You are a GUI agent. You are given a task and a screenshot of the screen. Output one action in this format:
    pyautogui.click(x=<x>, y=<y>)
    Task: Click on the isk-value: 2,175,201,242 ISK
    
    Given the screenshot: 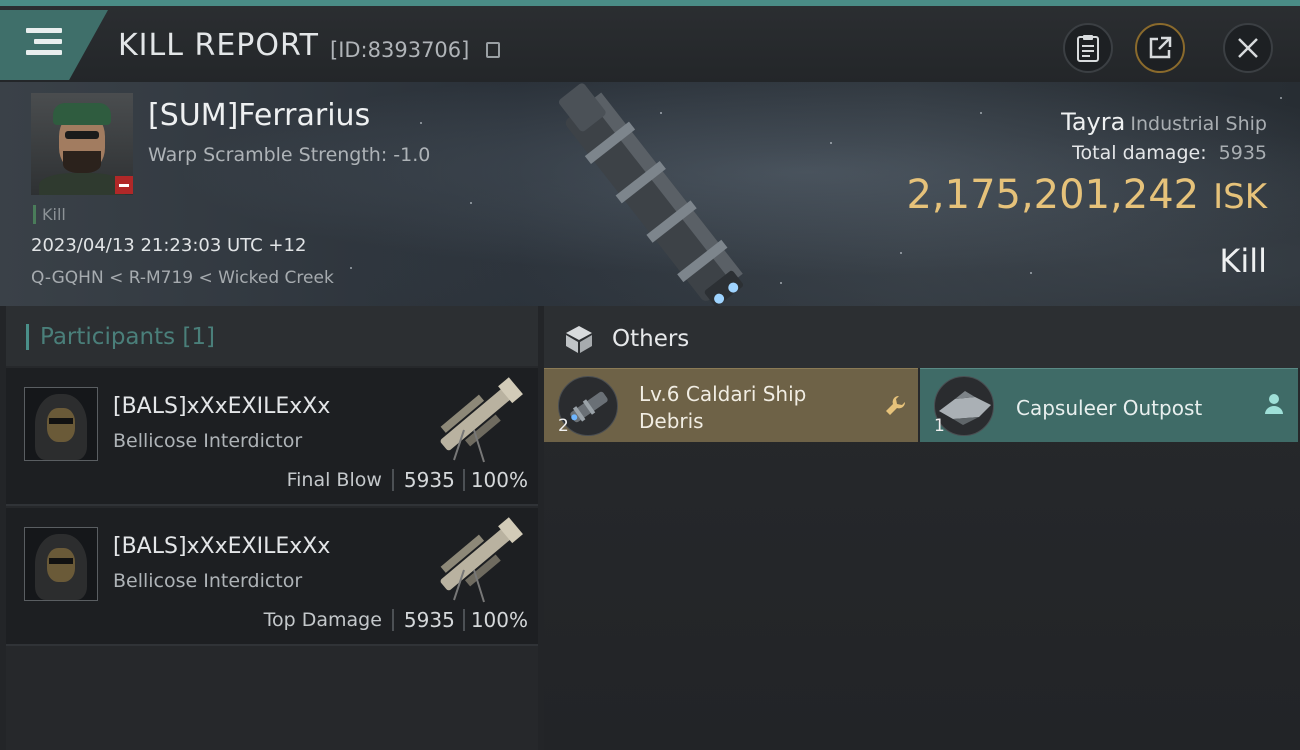 What is the action you would take?
    pyautogui.click(x=1086, y=195)
    